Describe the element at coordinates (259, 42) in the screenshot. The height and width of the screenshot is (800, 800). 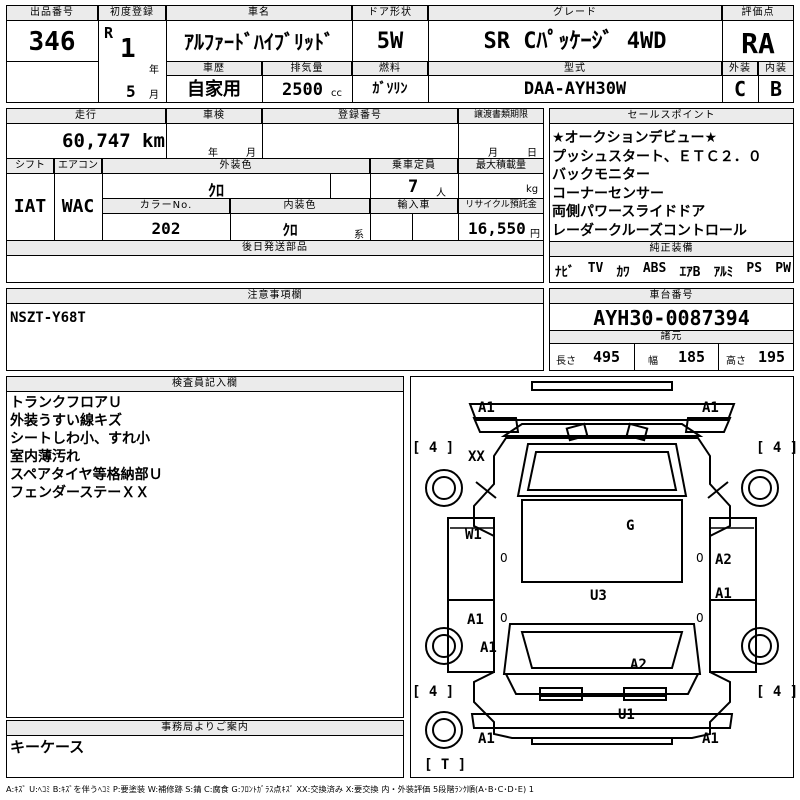
I see `name-value: ｱﾙﾌｧｰﾄﾞﾊｲﾌﾞﾘｯﾄﾞ` at that location.